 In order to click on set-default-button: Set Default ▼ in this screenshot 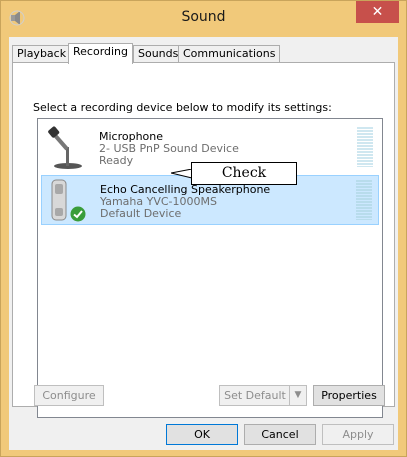, I will do `click(263, 395)`.